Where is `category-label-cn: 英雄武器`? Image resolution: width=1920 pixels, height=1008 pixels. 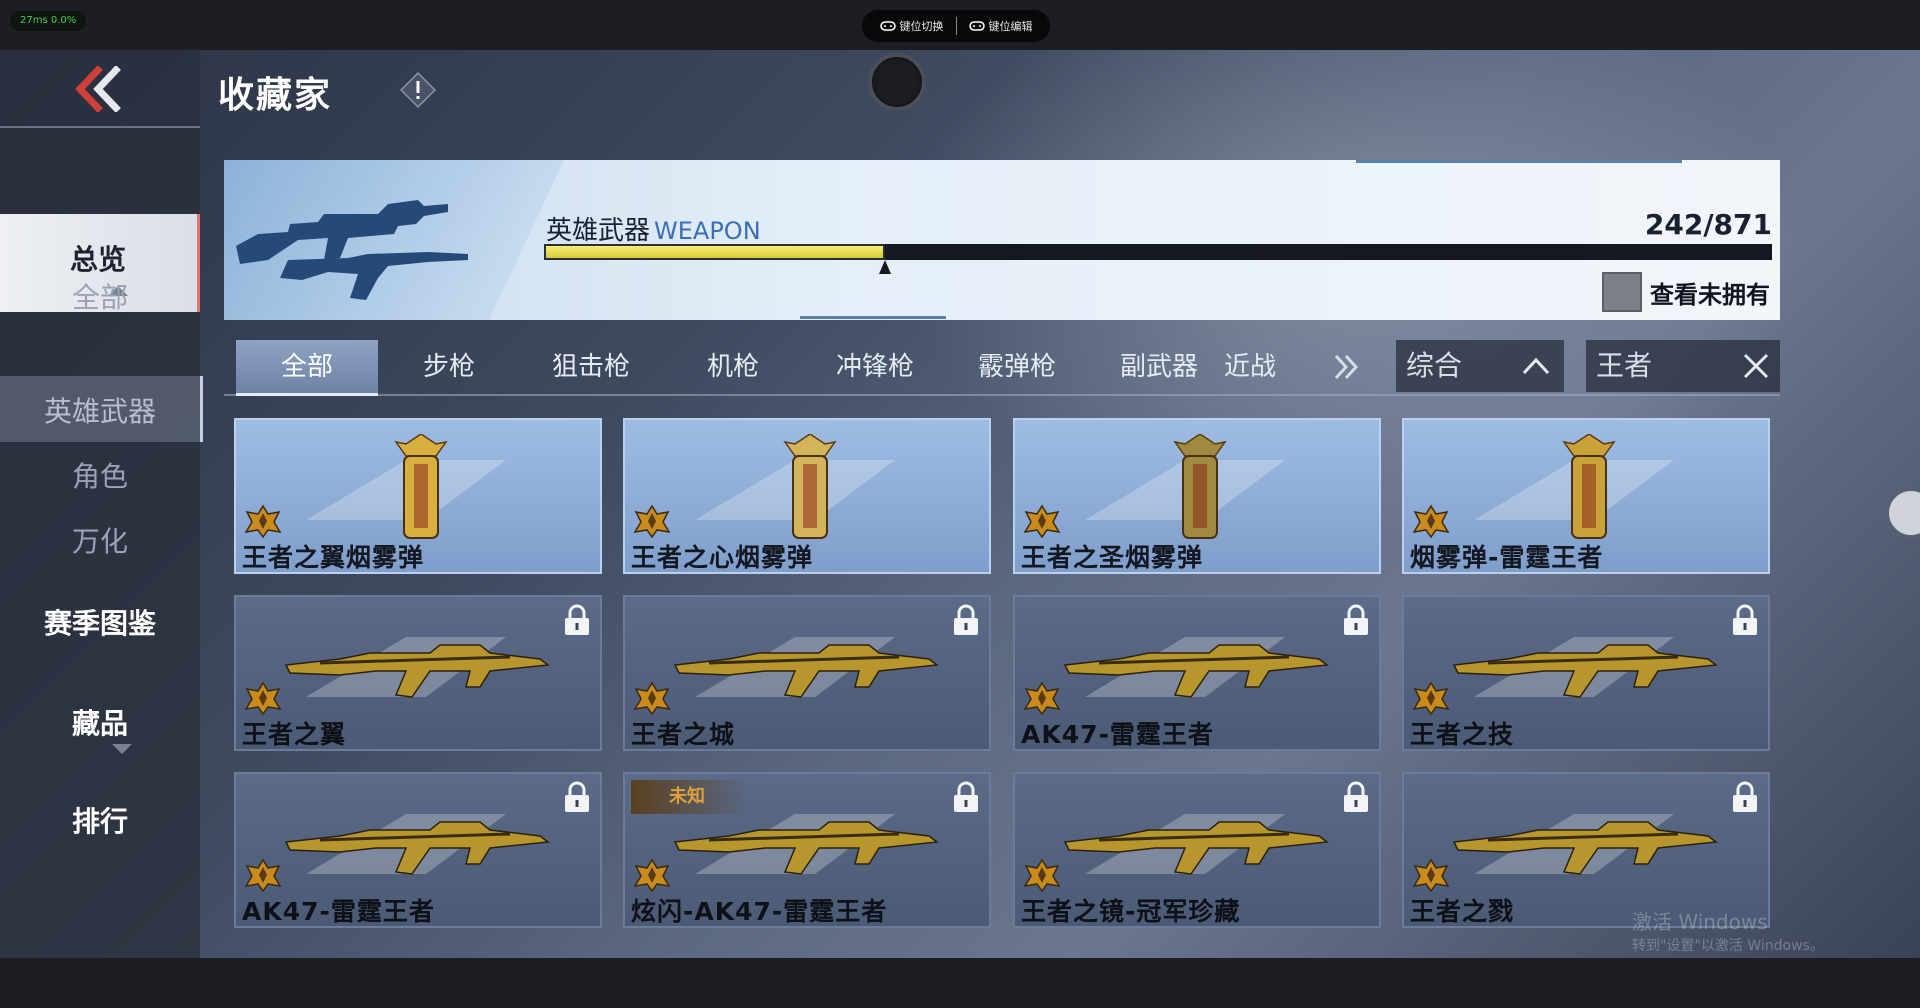 category-label-cn: 英雄武器 is located at coordinates (598, 231).